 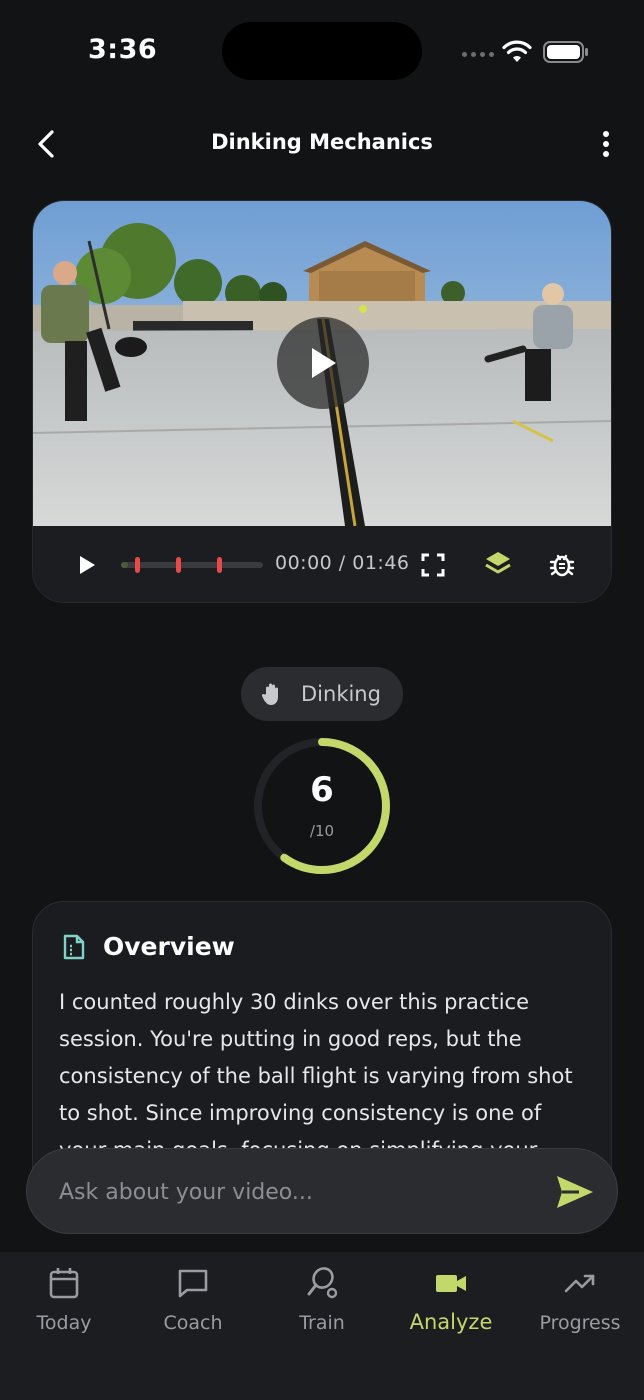 I want to click on score-value: 6, so click(x=322, y=790).